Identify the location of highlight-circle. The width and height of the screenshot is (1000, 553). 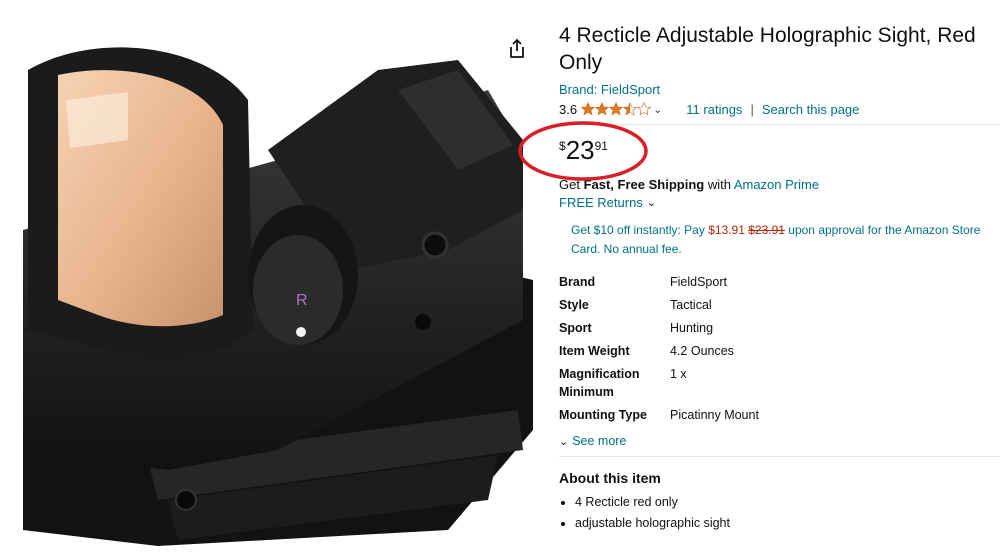
(583, 151).